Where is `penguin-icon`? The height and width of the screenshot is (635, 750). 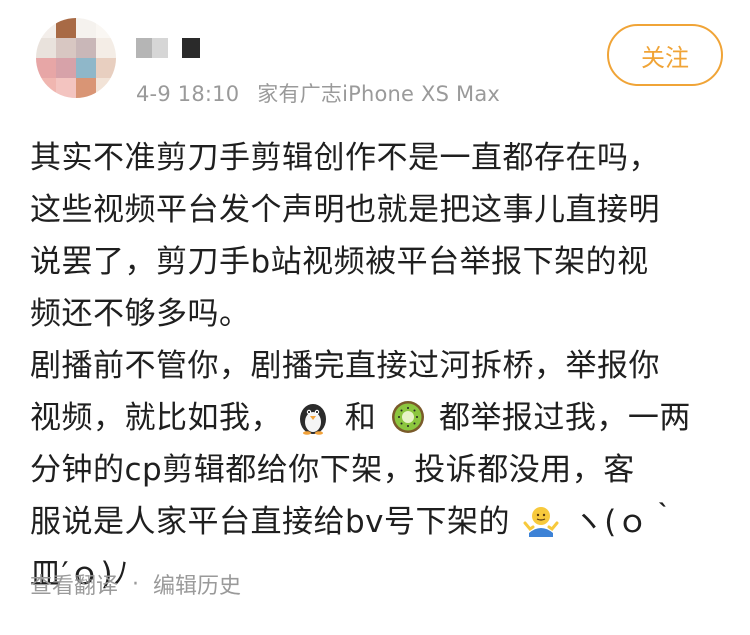
penguin-icon is located at coordinates (313, 419).